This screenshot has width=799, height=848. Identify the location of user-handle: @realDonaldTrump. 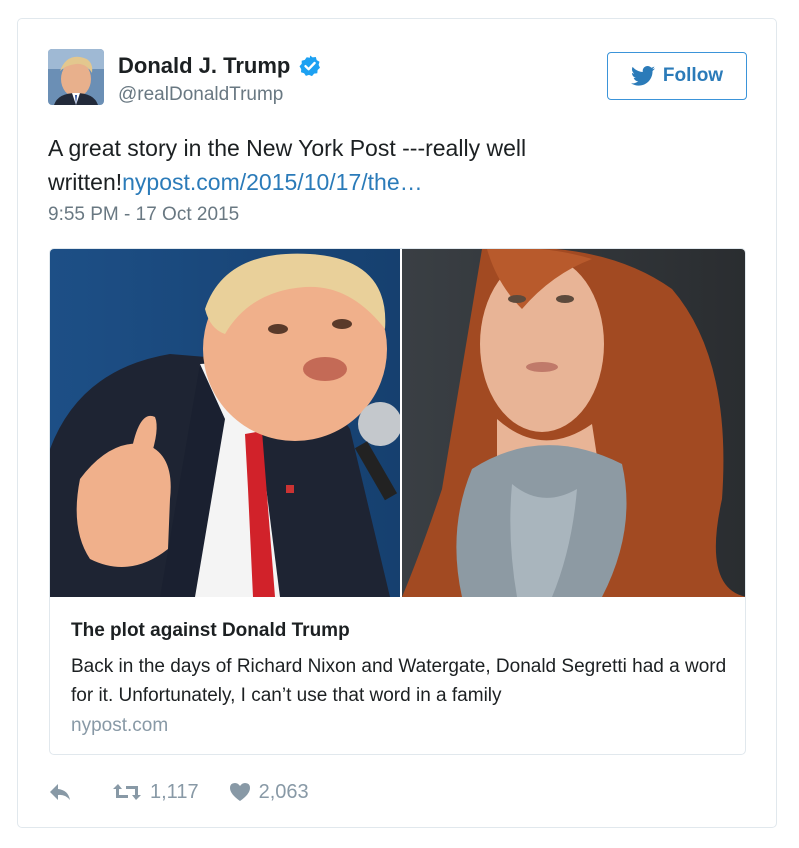
(200, 95).